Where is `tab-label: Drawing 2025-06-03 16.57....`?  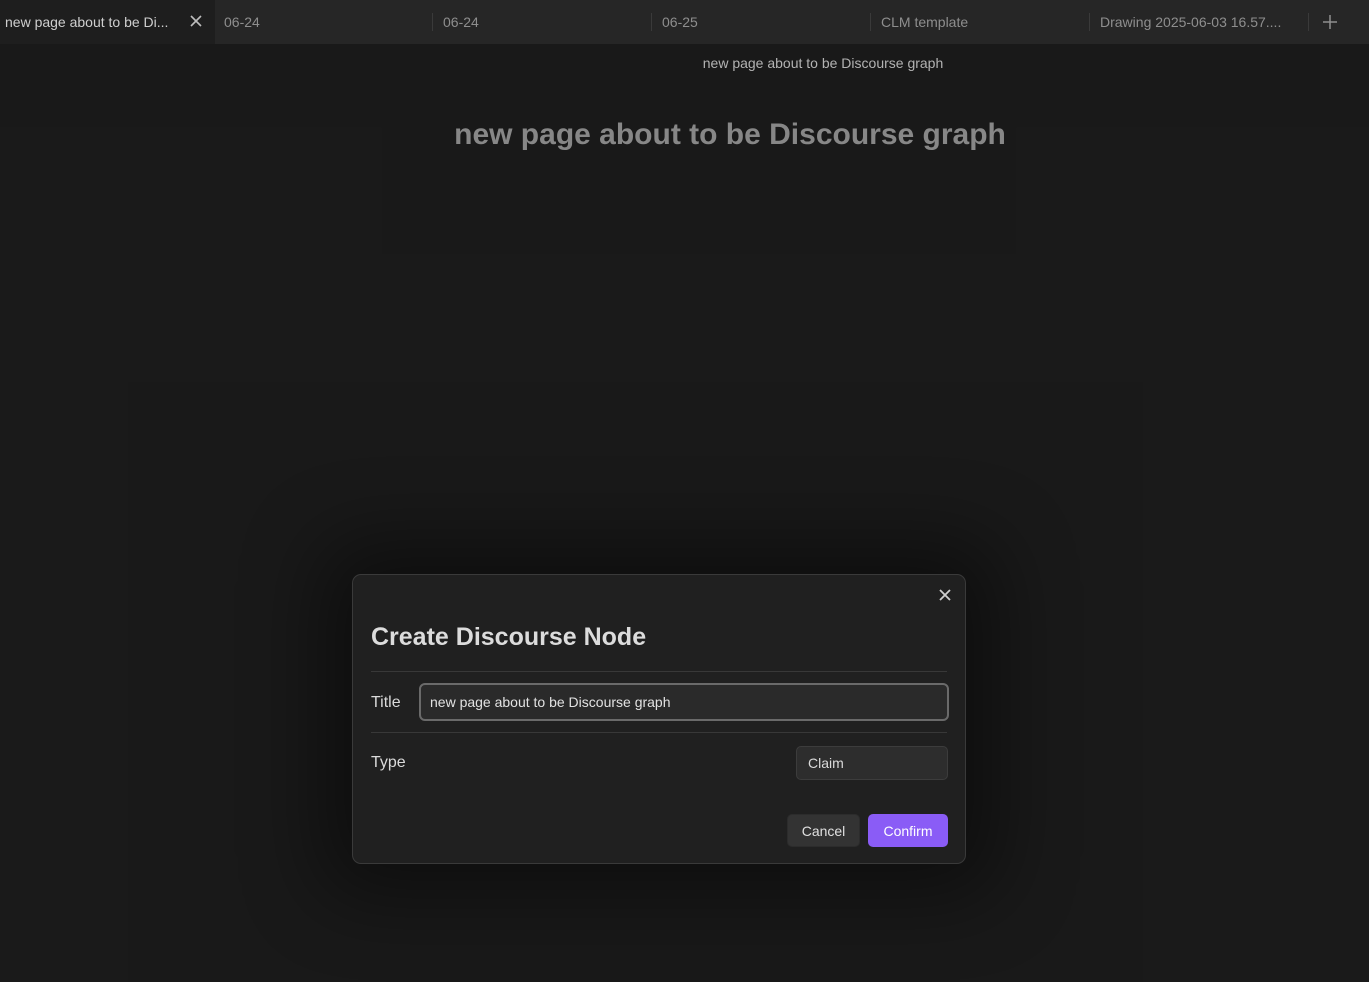
tab-label: Drawing 2025-06-03 16.57.... is located at coordinates (1191, 22).